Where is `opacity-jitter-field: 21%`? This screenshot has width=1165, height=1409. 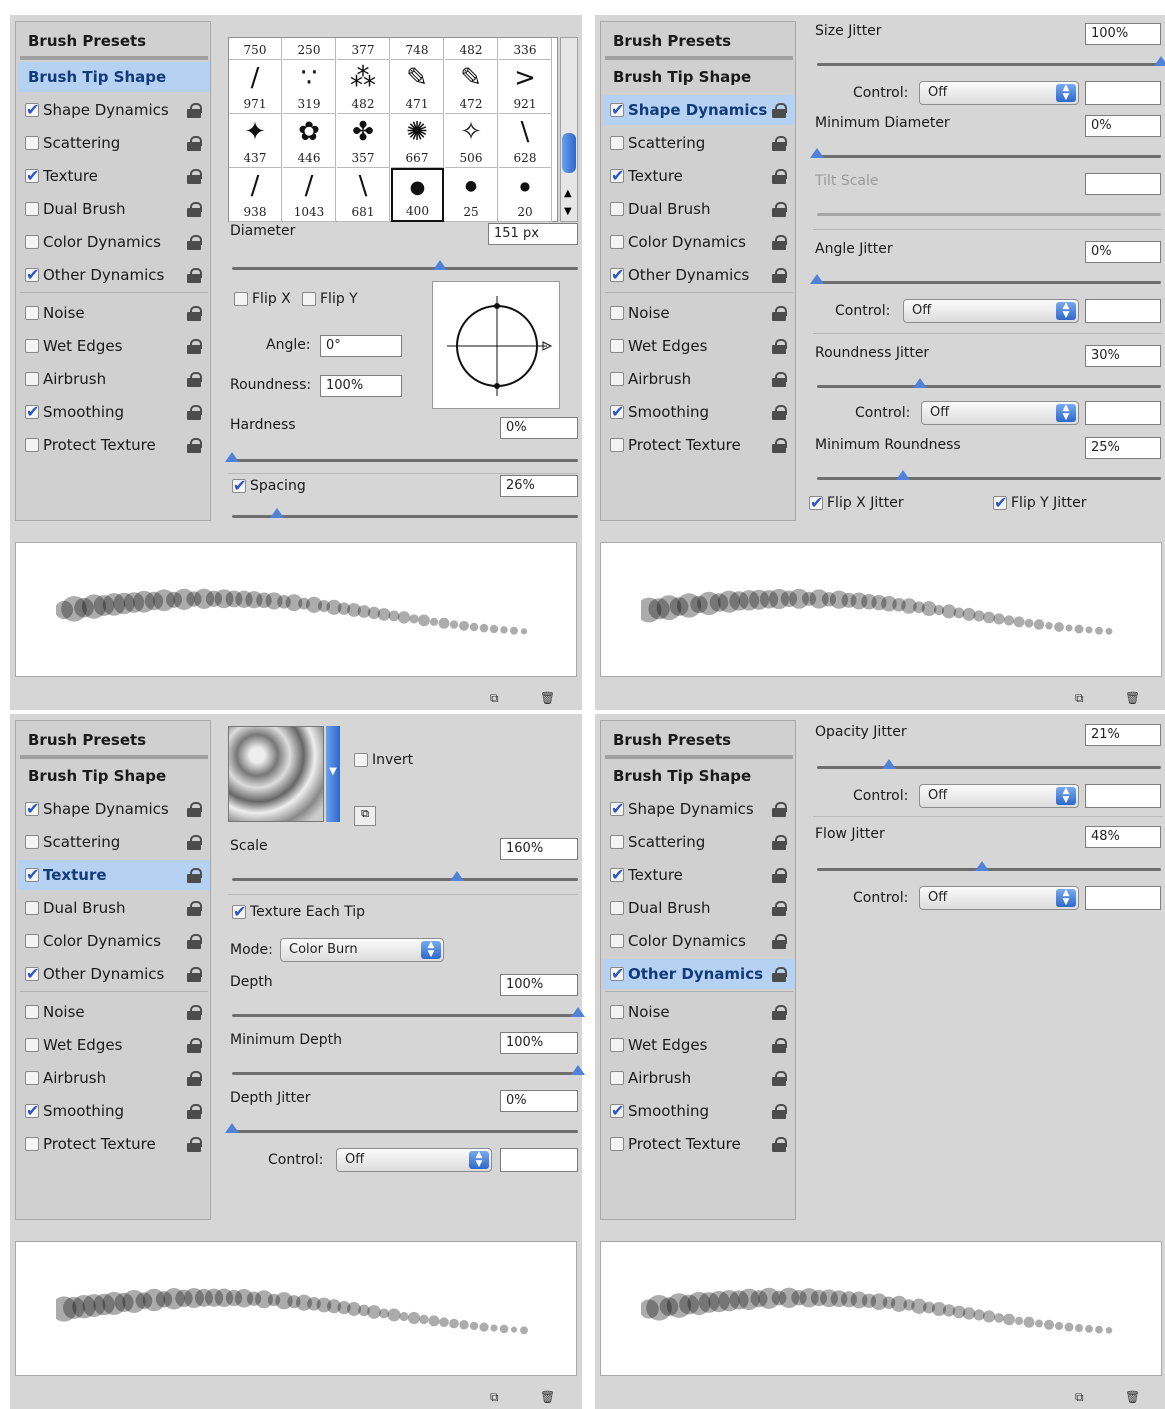 opacity-jitter-field: 21% is located at coordinates (1123, 735).